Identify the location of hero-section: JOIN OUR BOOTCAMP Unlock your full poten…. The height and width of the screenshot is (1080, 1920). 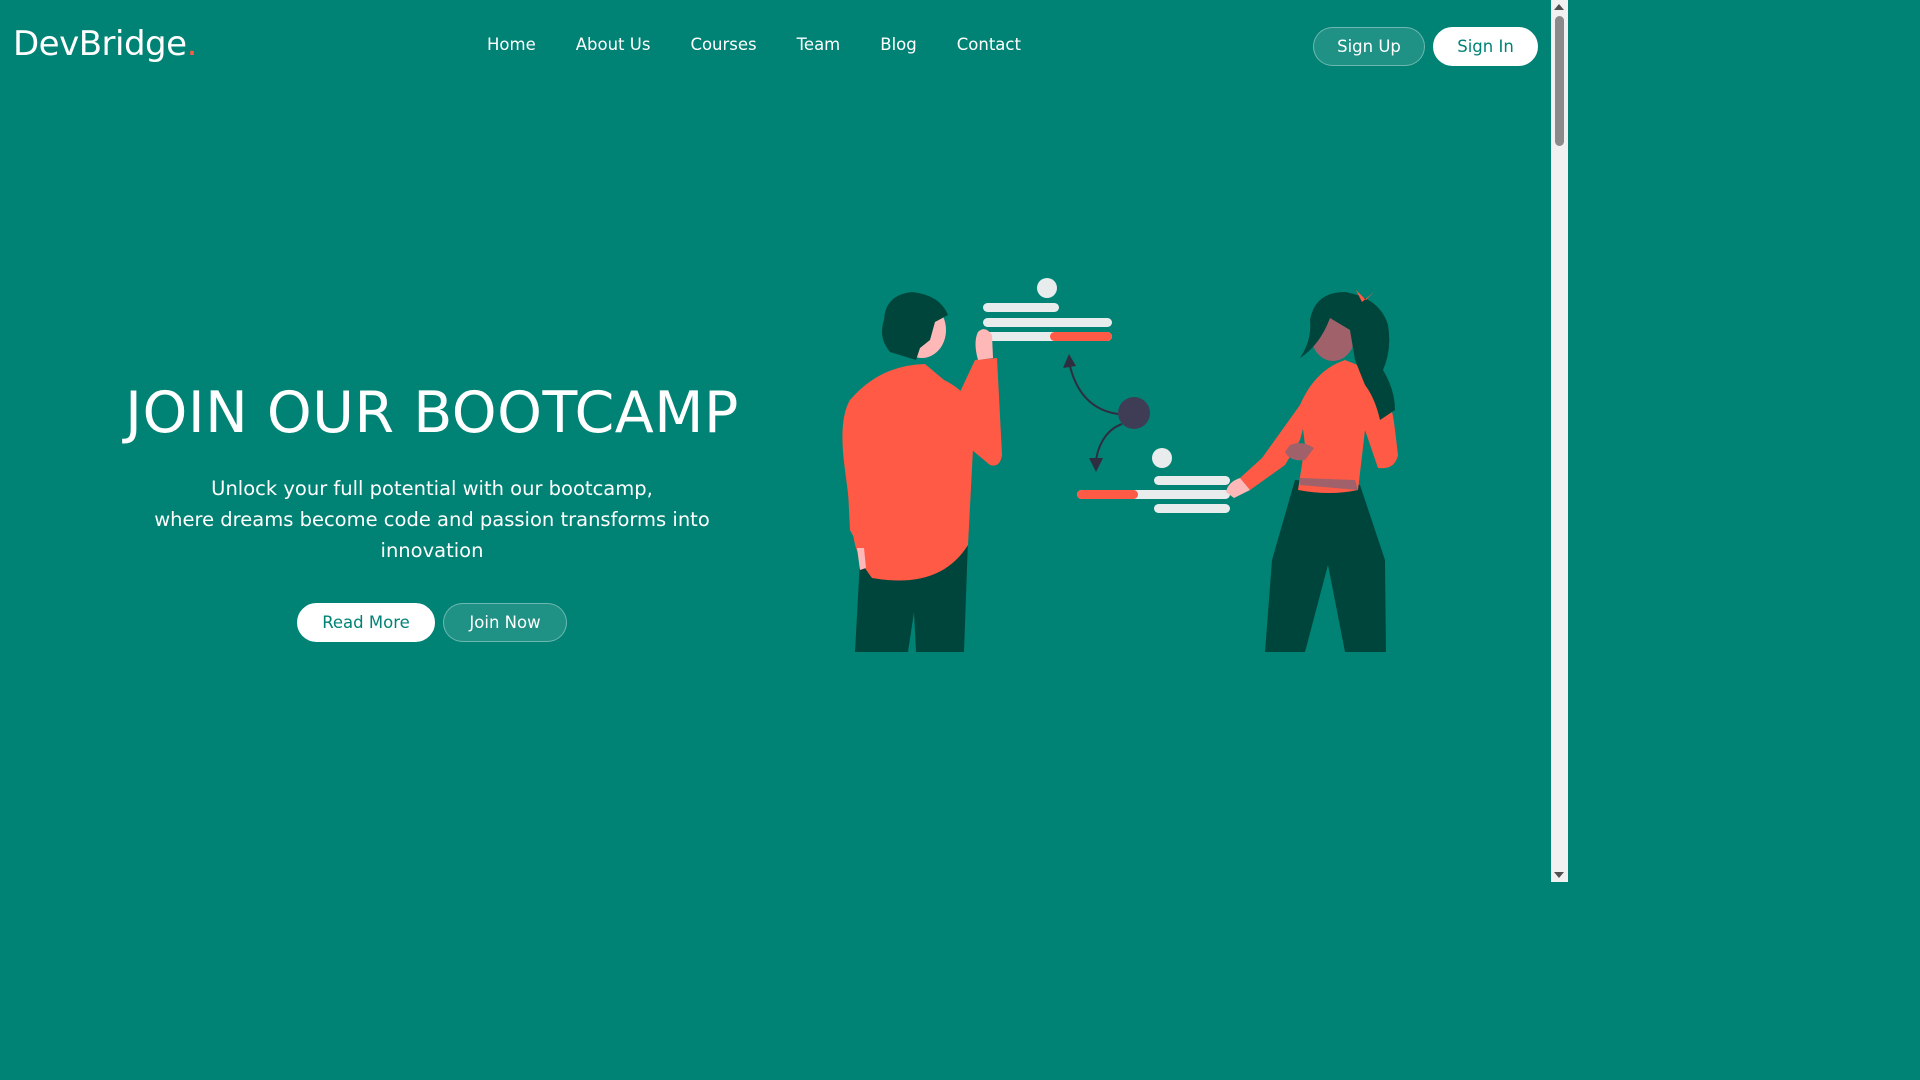
(432, 510).